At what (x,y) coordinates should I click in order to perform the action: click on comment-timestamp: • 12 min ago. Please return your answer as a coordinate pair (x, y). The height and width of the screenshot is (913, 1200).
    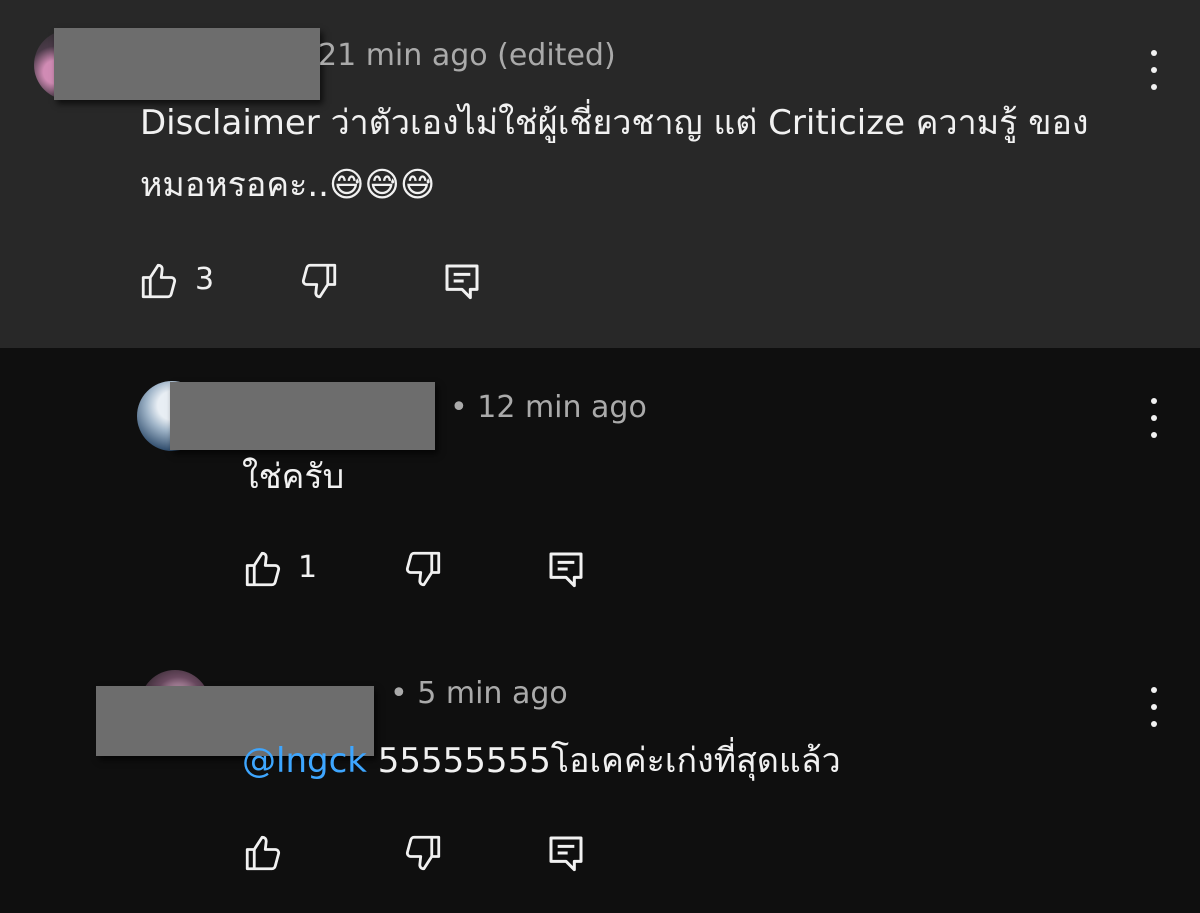
    Looking at the image, I should click on (548, 407).